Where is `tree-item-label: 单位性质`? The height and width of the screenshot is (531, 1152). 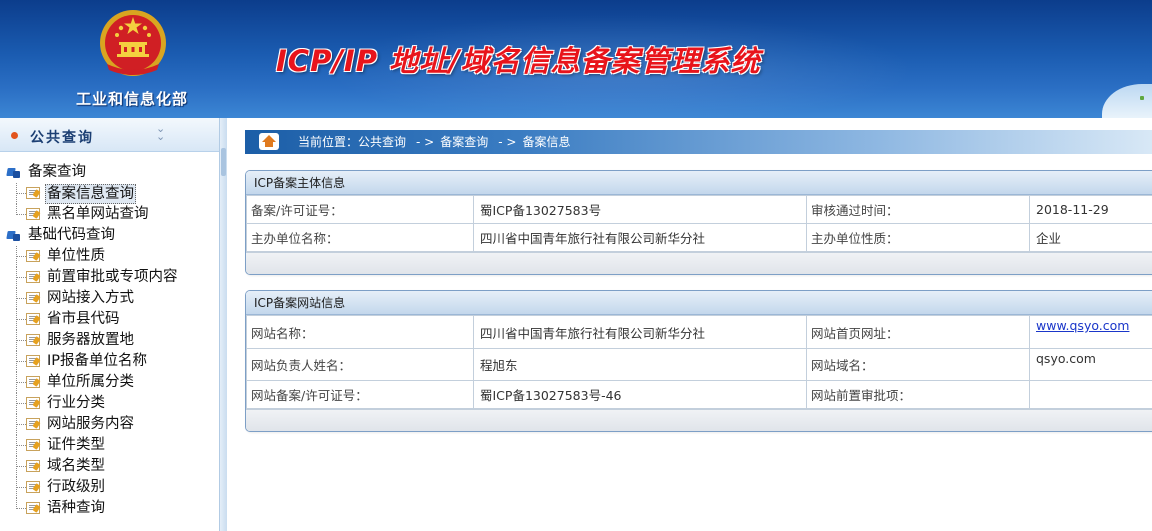 tree-item-label: 单位性质 is located at coordinates (76, 256).